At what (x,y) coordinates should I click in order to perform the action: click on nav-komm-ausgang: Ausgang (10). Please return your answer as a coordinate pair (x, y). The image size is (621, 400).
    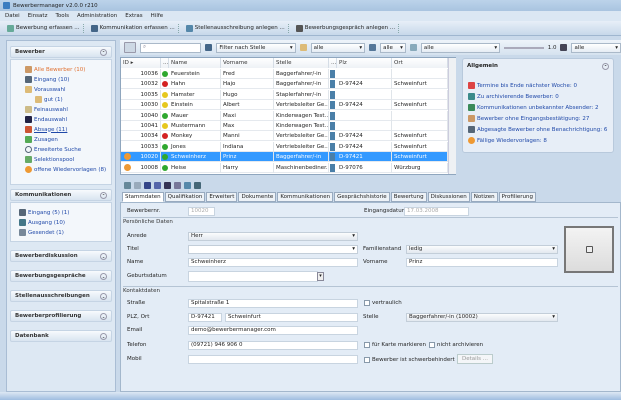
    Looking at the image, I should click on (42, 222).